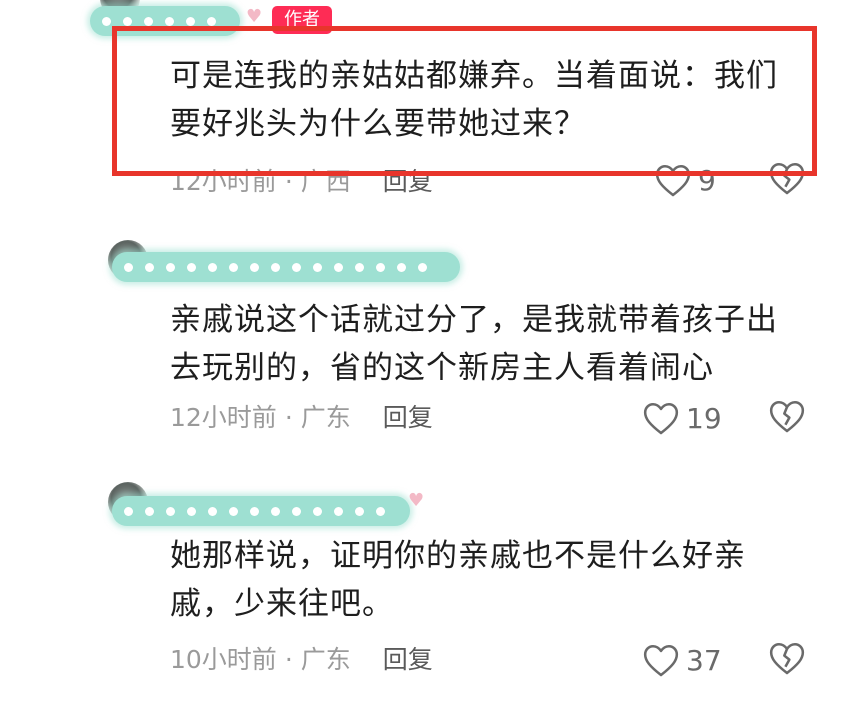 The width and height of the screenshot is (854, 706). I want to click on comment-time: 12小时前, so click(223, 417).